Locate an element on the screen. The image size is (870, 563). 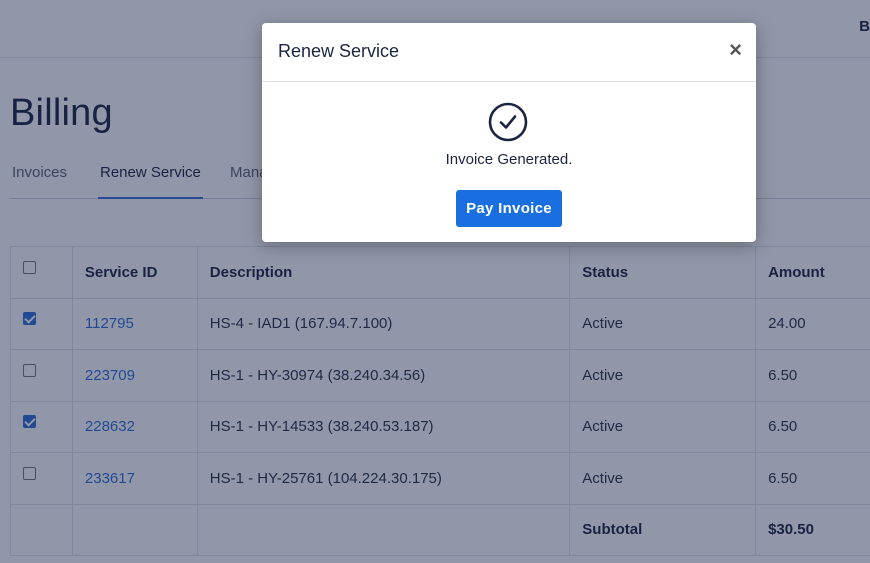
modal-title: Renew Service is located at coordinates (339, 51).